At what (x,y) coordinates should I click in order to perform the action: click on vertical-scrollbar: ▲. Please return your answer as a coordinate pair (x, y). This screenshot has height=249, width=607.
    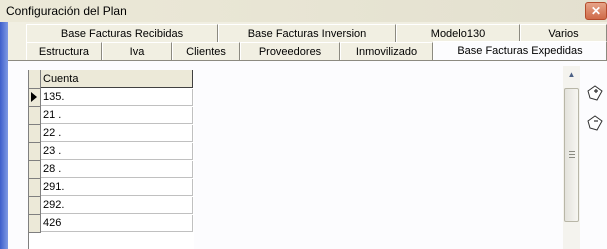
    Looking at the image, I should click on (571, 157).